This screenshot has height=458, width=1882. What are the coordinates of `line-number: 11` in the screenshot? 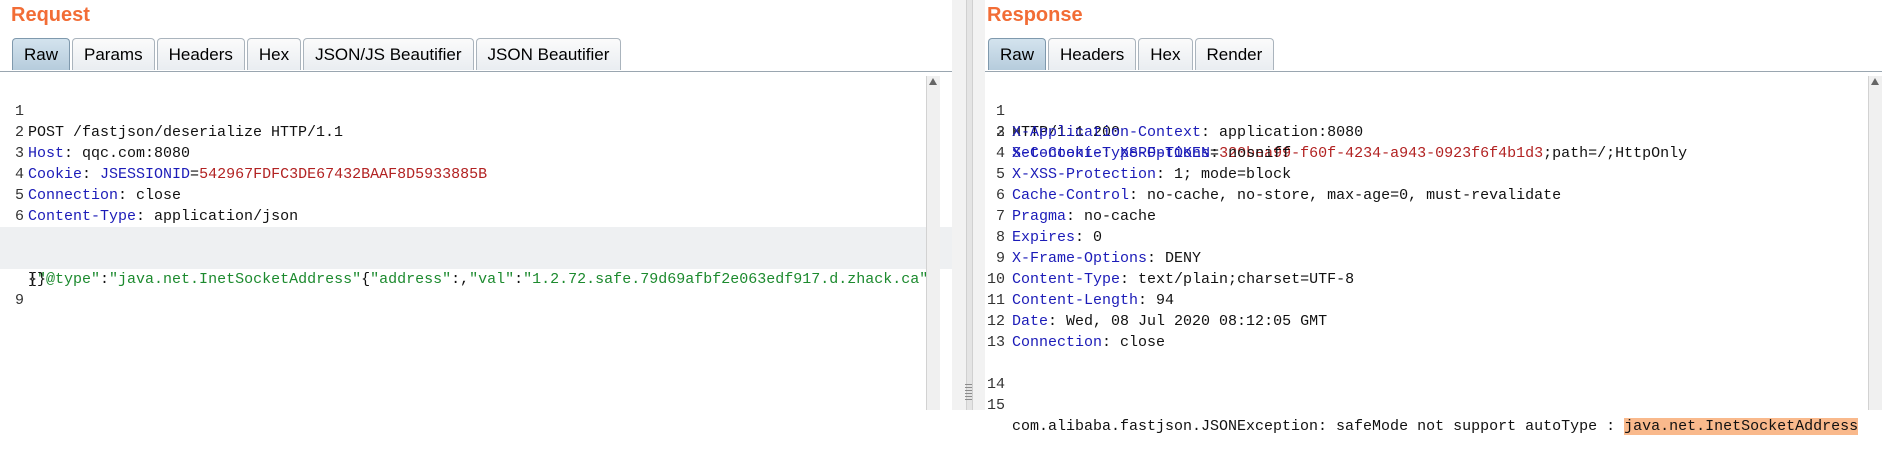 It's located at (995, 300).